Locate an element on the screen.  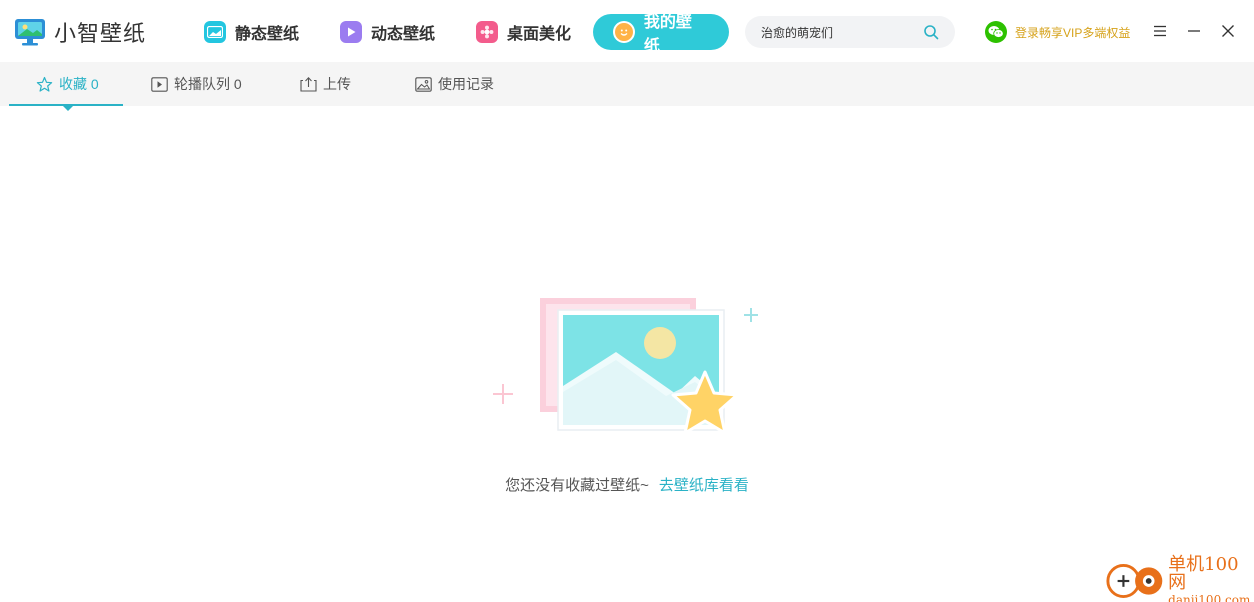
star-outline-icon is located at coordinates (44, 84).